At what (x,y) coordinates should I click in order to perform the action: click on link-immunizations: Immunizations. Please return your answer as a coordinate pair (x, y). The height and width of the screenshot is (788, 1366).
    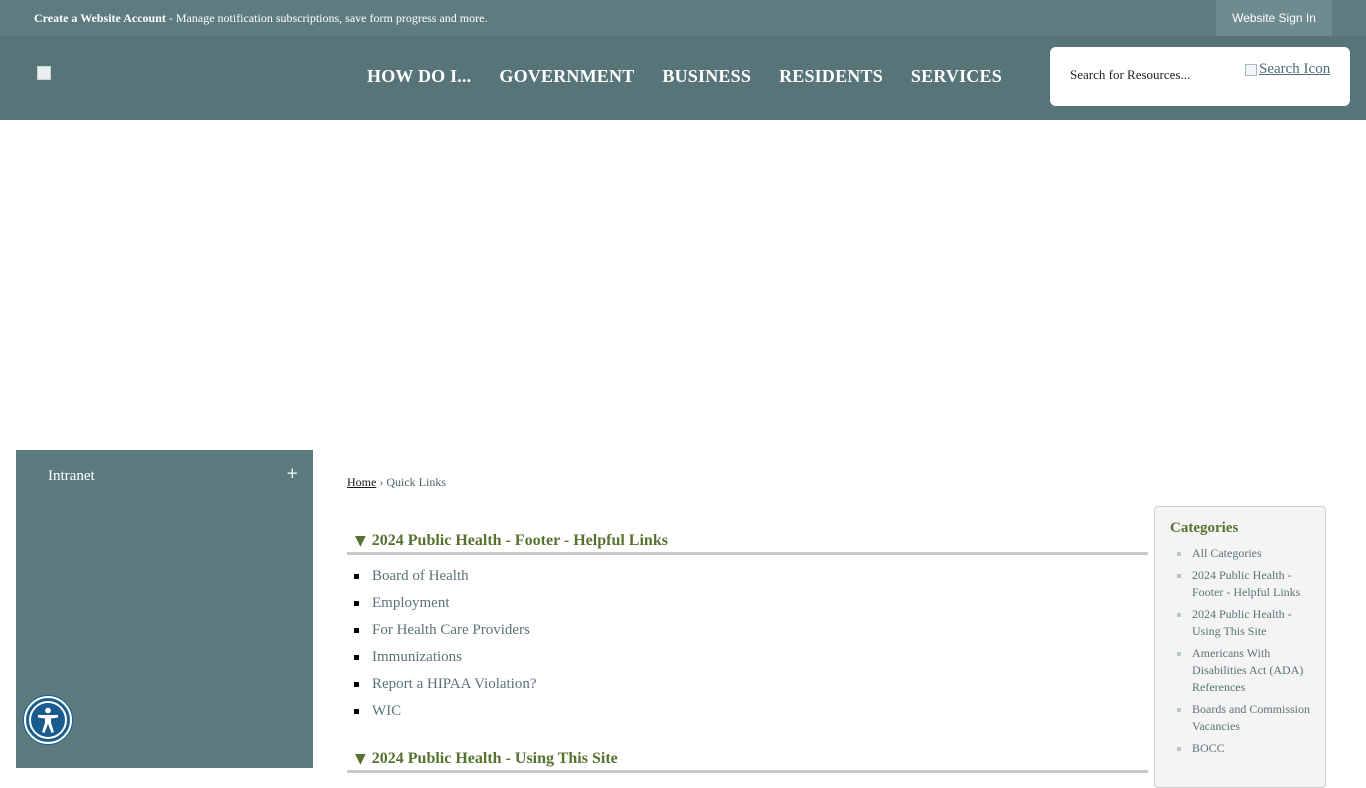
    Looking at the image, I should click on (747, 657).